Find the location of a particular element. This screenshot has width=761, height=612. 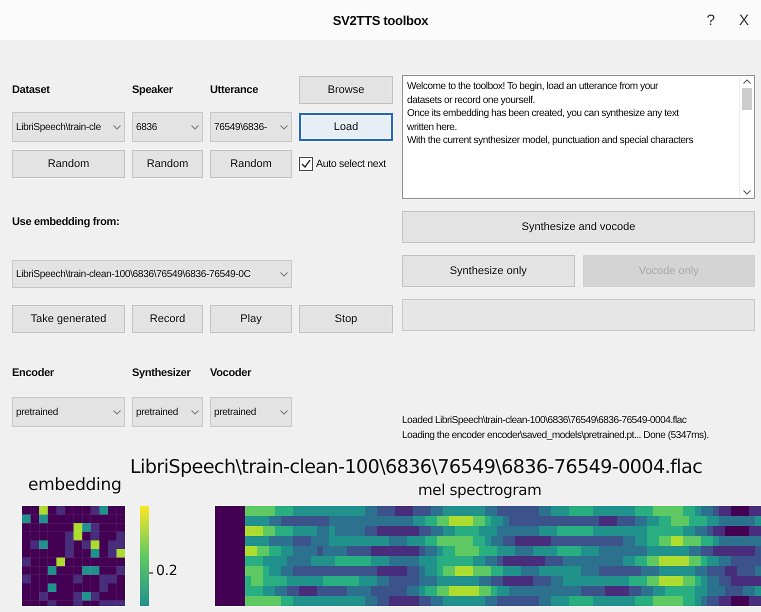

welcome-text: Welcome to the toolbox! To begin, load an utterance from your datasets or record one yourself. Once its embedding has been created, you can synthesize any text written here. With the current synthesizer model, punctuation and special characters is located at coordinates (550, 114).